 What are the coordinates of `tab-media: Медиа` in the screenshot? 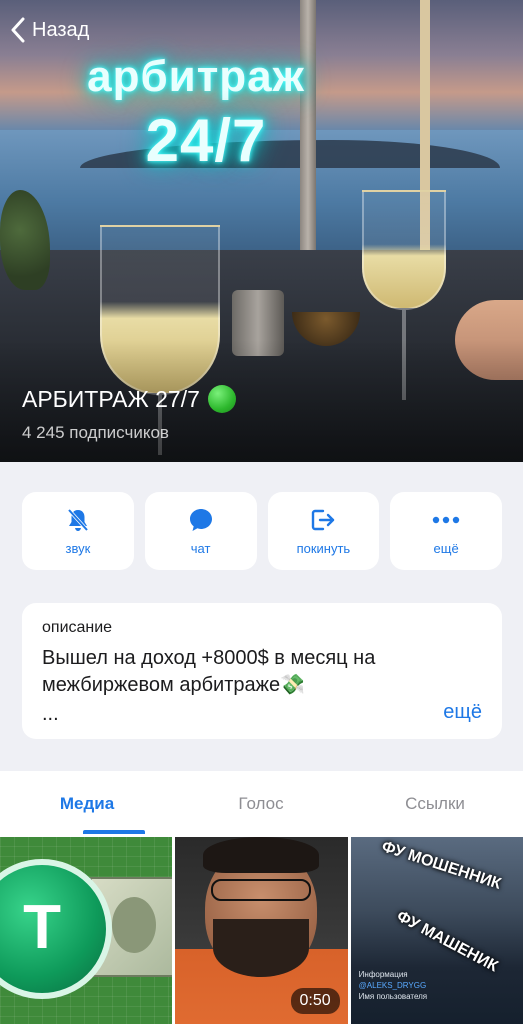 It's located at (87, 804).